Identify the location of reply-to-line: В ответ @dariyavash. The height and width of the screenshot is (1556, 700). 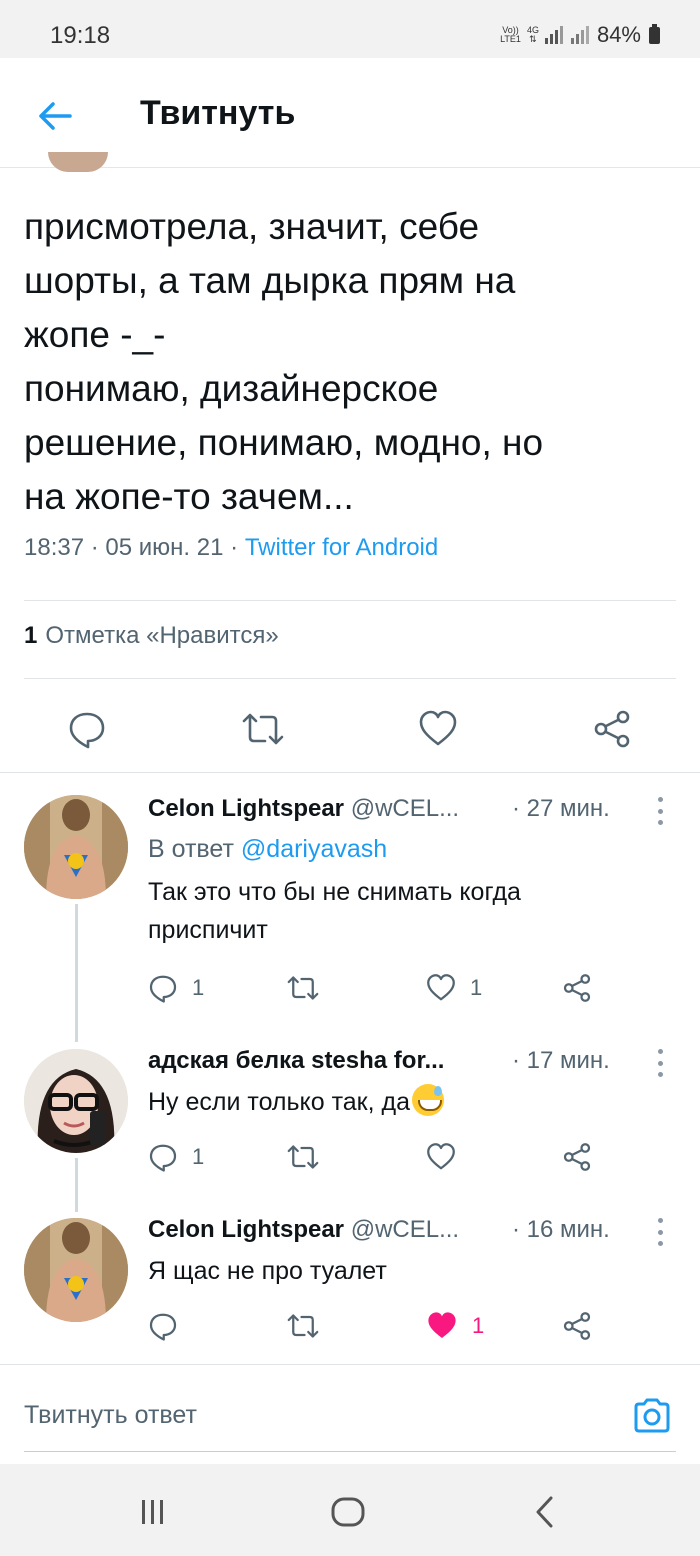
(268, 849).